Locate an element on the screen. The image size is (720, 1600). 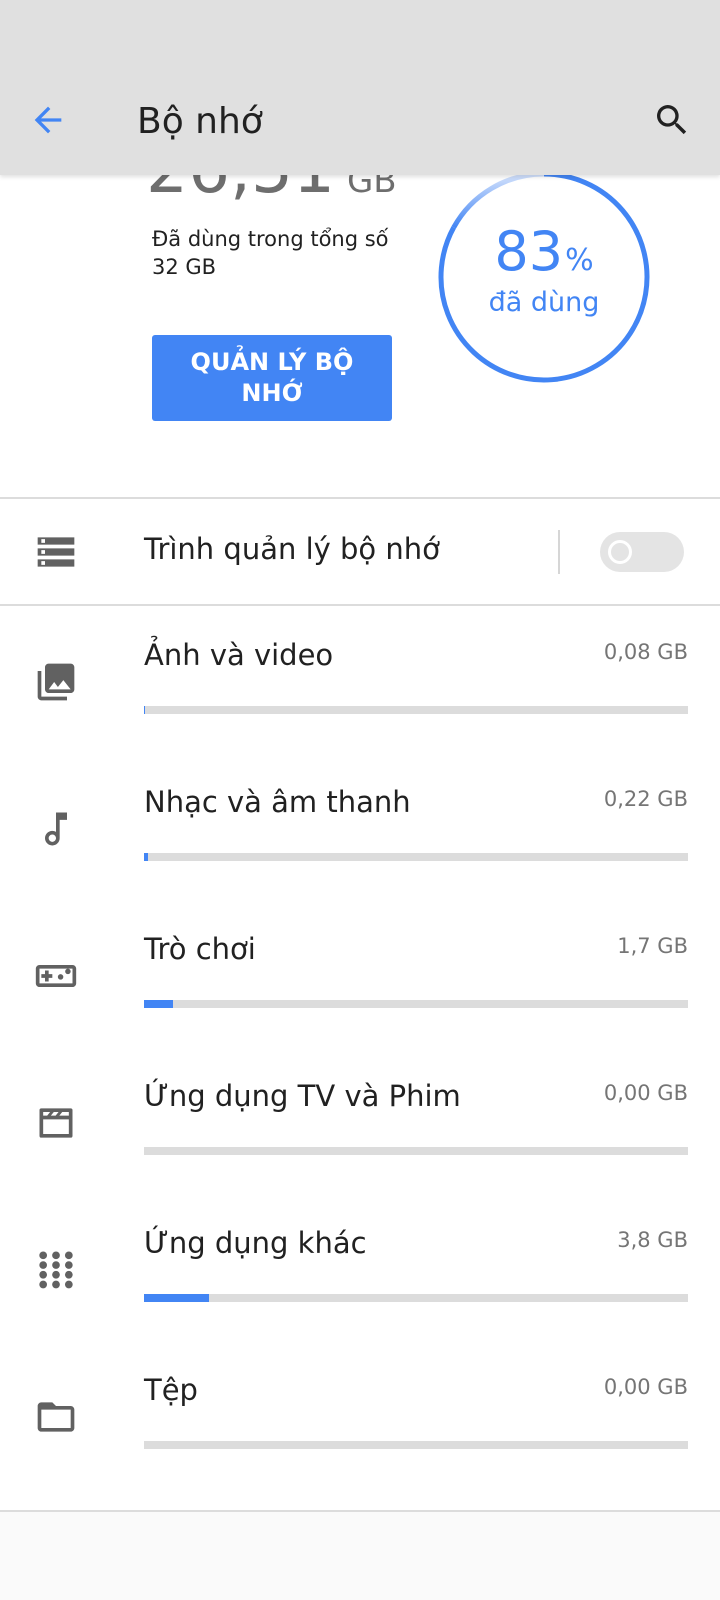
category-photos-videos: Ảnh và video 0,08 GB is located at coordinates (360, 681).